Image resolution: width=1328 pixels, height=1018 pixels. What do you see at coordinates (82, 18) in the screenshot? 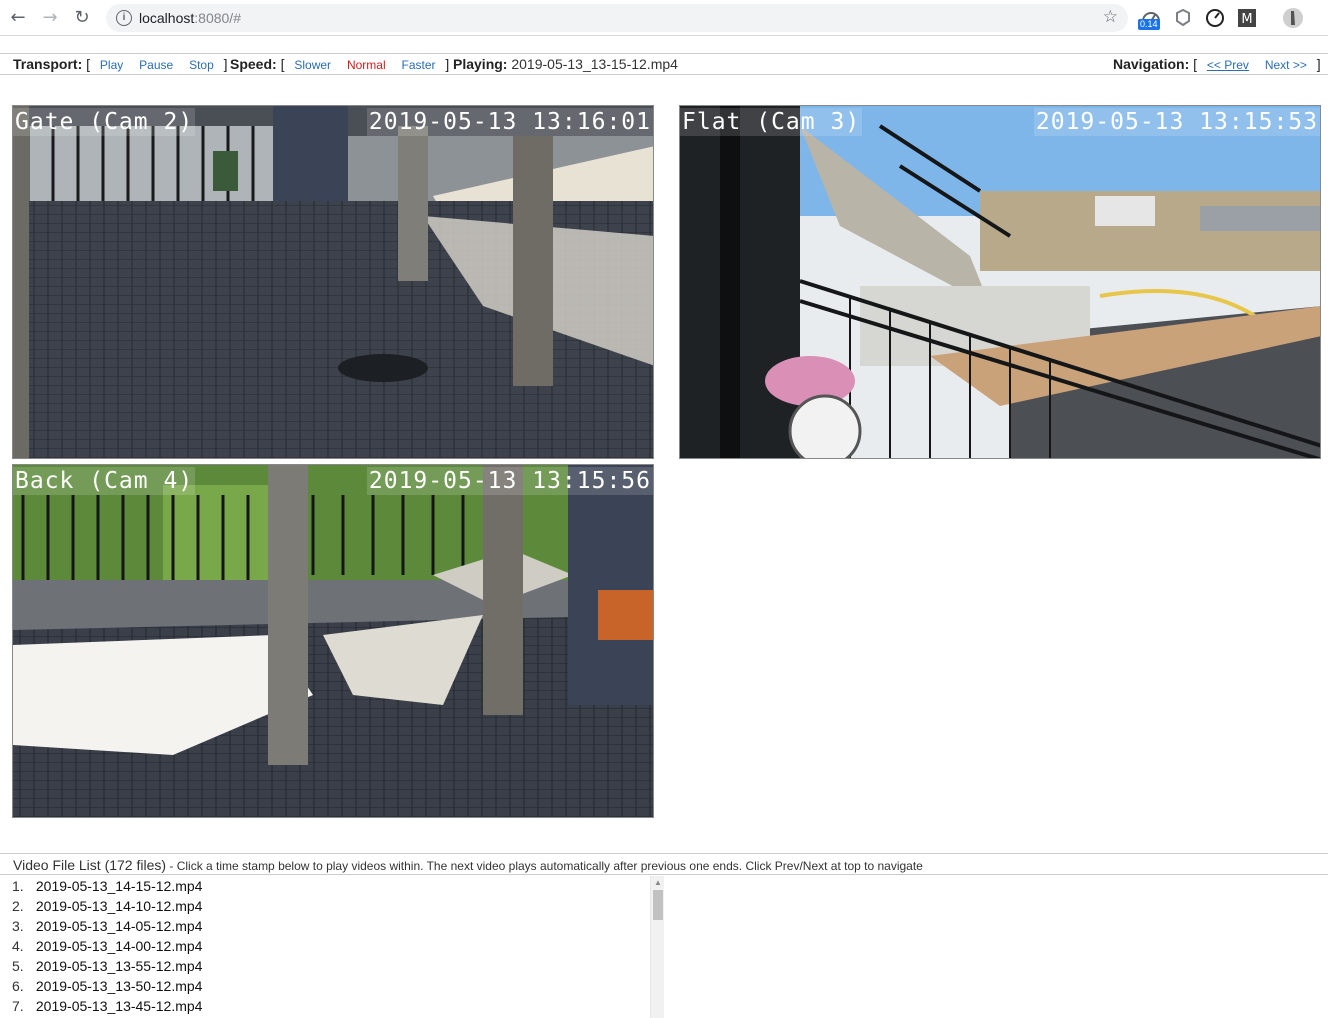
I see `reload-icon: ↻` at bounding box center [82, 18].